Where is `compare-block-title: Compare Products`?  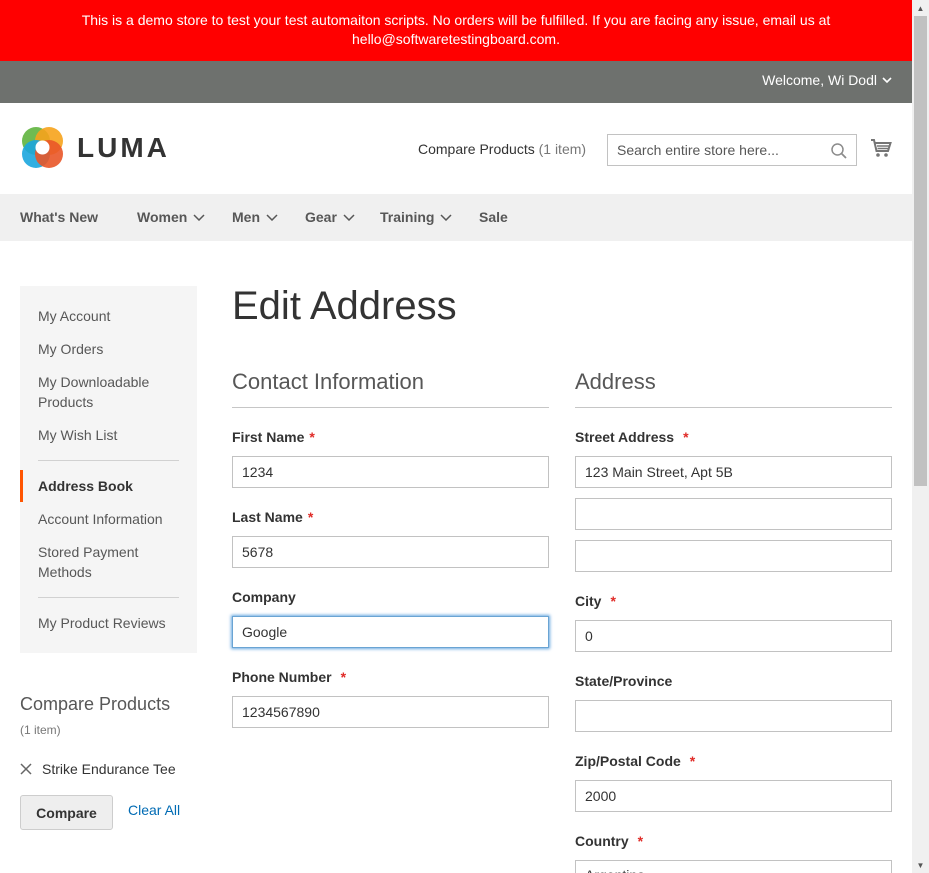
compare-block-title: Compare Products is located at coordinates (95, 704).